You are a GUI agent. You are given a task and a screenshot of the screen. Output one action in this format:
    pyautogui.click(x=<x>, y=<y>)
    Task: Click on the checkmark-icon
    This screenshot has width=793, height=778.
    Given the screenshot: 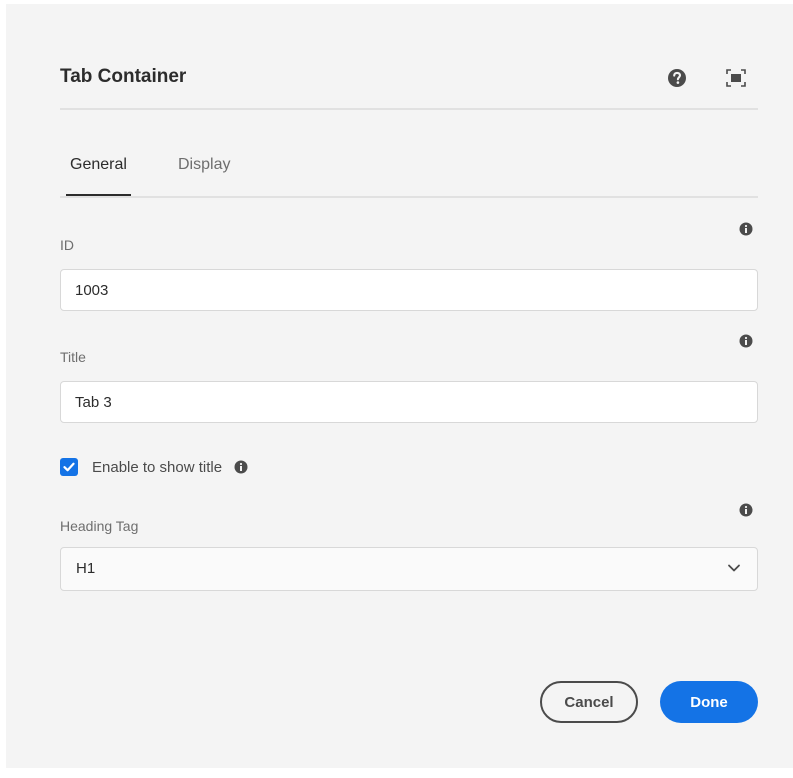 What is the action you would take?
    pyautogui.click(x=69, y=467)
    